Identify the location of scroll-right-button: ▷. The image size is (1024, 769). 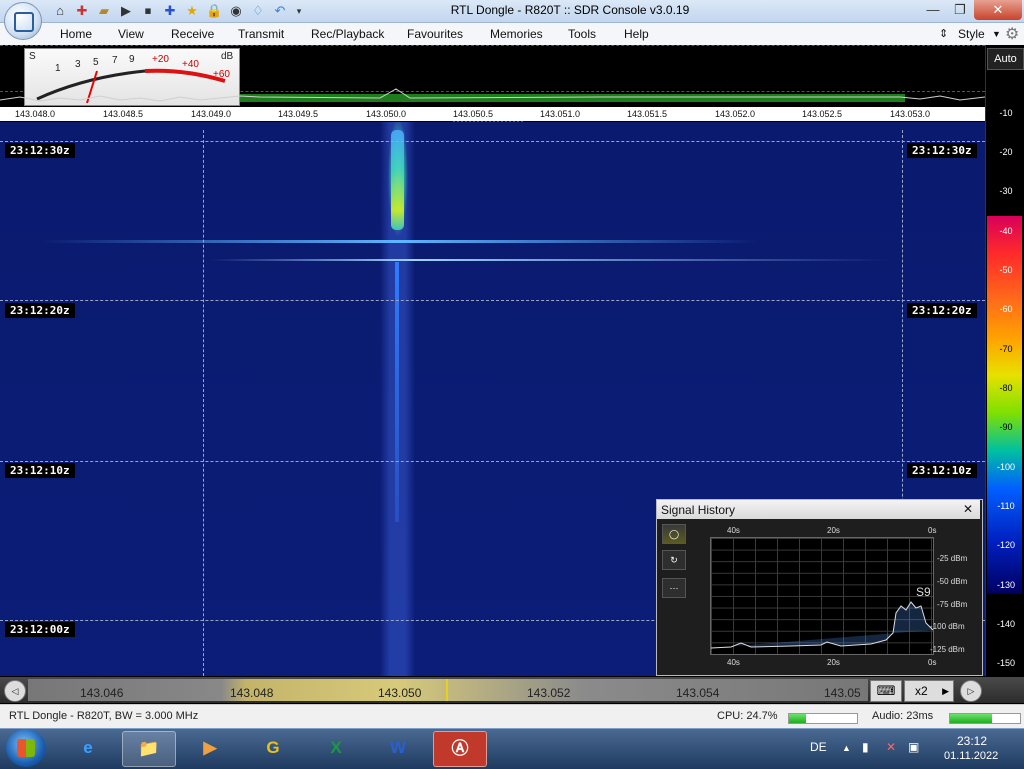
(971, 691).